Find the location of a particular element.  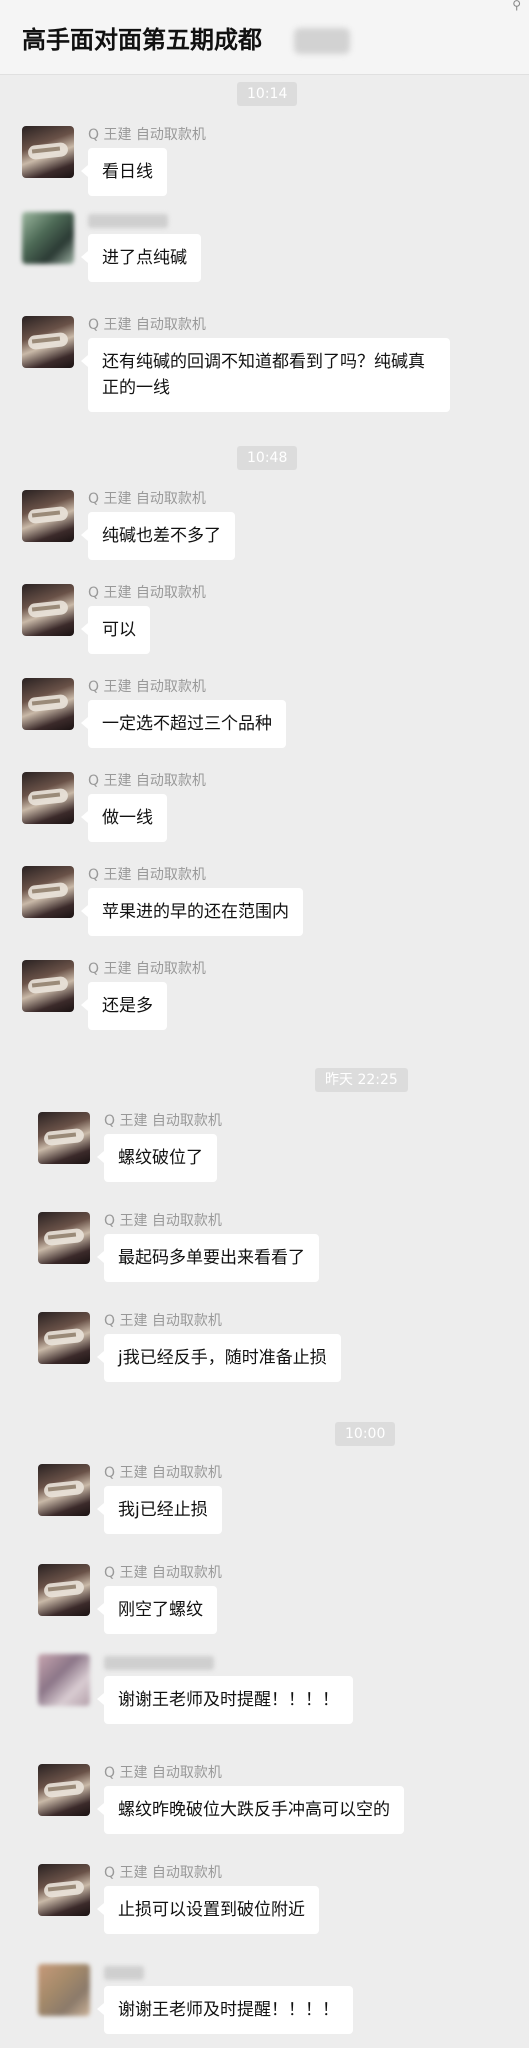

timestamp: 10:48 is located at coordinates (267, 458).